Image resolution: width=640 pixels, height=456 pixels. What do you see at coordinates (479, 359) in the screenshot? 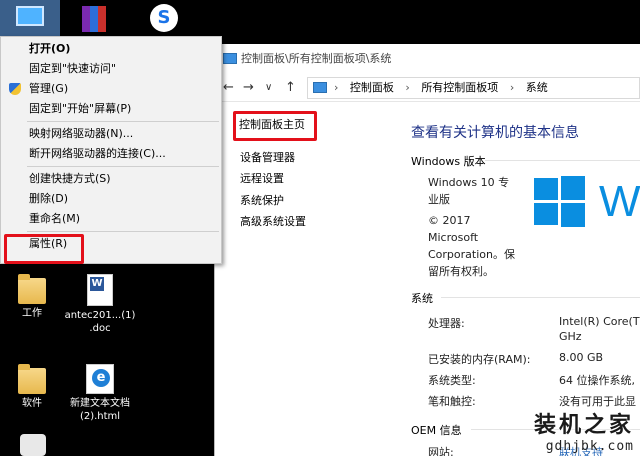
I see `ram-label: 已安装的内存(RAM):` at bounding box center [479, 359].